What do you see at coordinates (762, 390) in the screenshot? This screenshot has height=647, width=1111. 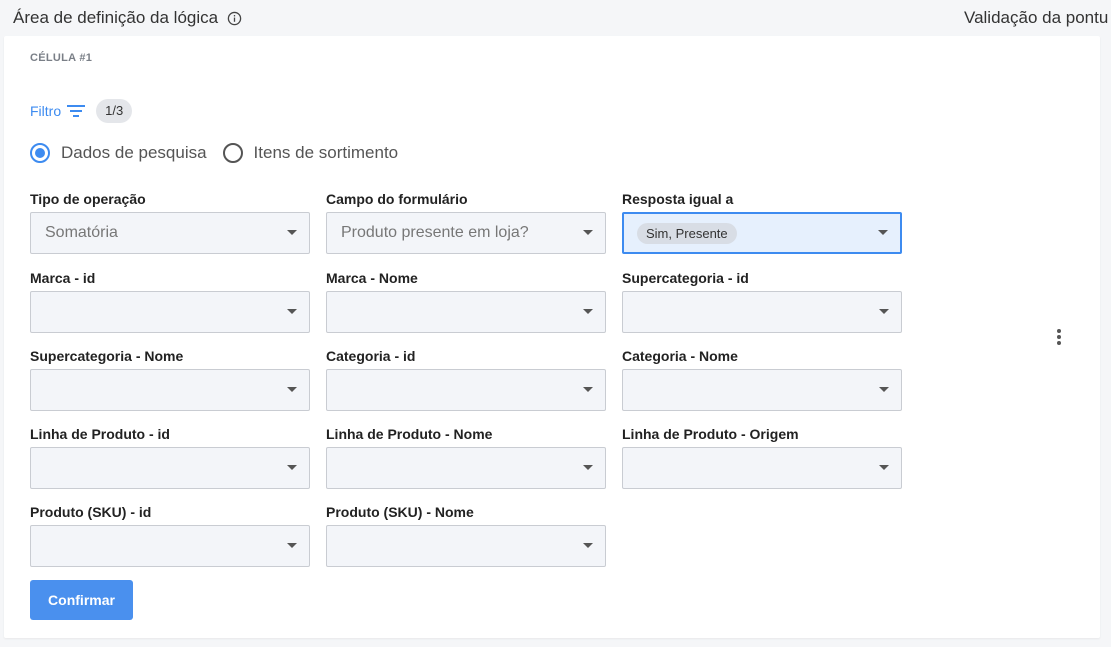 I see `category-name-select` at bounding box center [762, 390].